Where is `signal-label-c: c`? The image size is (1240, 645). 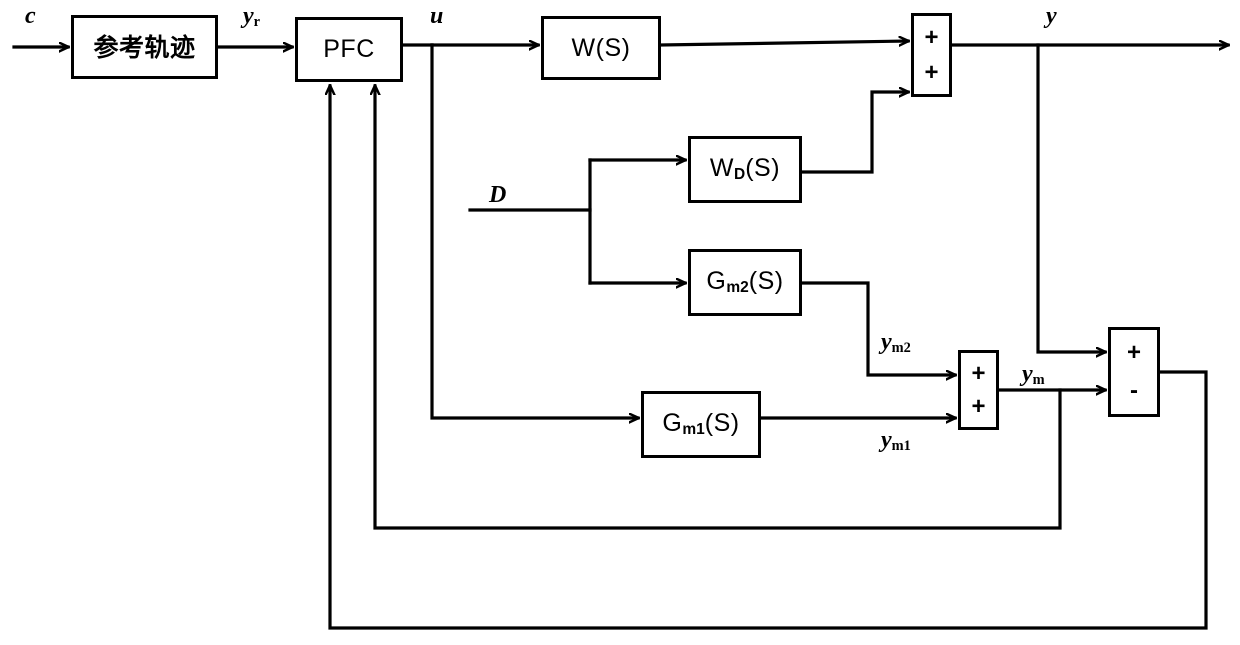
signal-label-c: c is located at coordinates (30, 16).